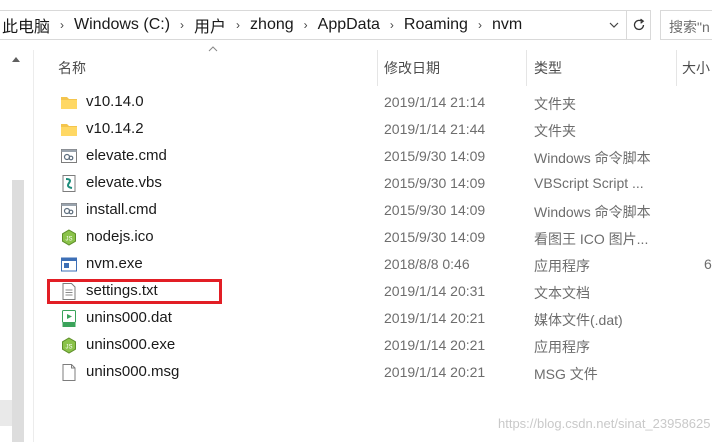 The height and width of the screenshot is (442, 712). What do you see at coordinates (115, 101) in the screenshot?
I see `file-name: v10.14.0` at bounding box center [115, 101].